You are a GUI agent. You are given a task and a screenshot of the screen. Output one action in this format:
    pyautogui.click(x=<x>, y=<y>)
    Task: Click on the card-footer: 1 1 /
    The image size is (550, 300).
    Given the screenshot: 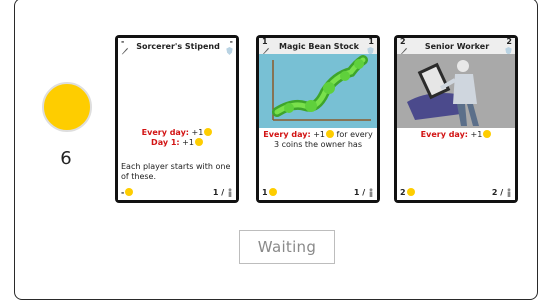 What is the action you would take?
    pyautogui.click(x=318, y=192)
    